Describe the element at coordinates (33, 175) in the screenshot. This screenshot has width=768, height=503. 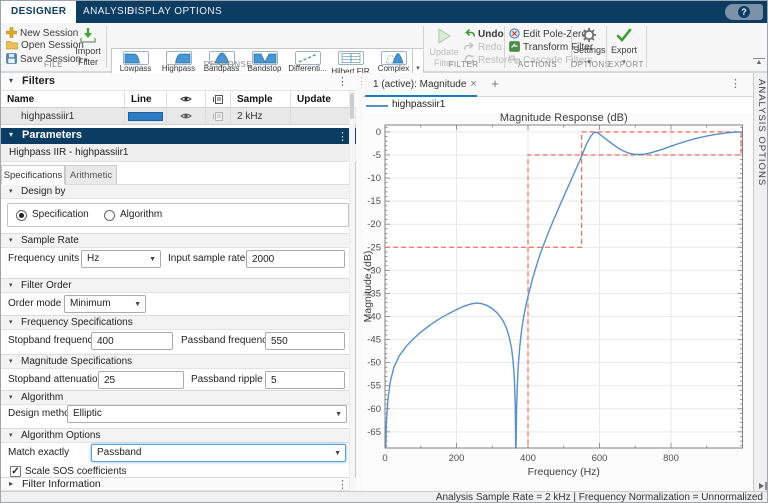
I see `tab-specifications: Specifications` at that location.